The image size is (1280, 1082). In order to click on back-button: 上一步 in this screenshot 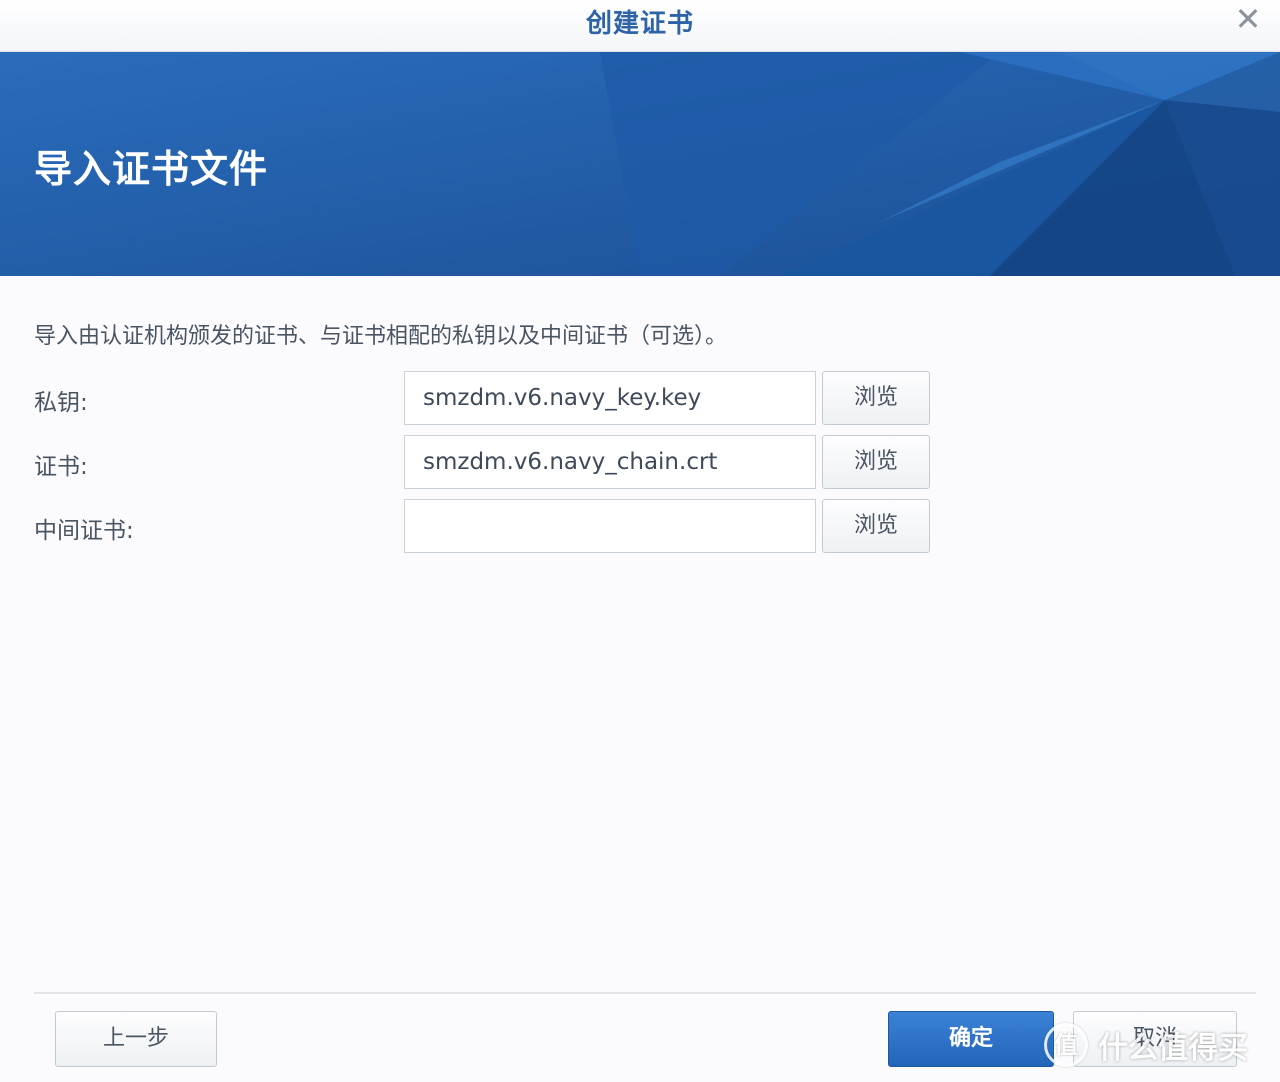, I will do `click(136, 1039)`.